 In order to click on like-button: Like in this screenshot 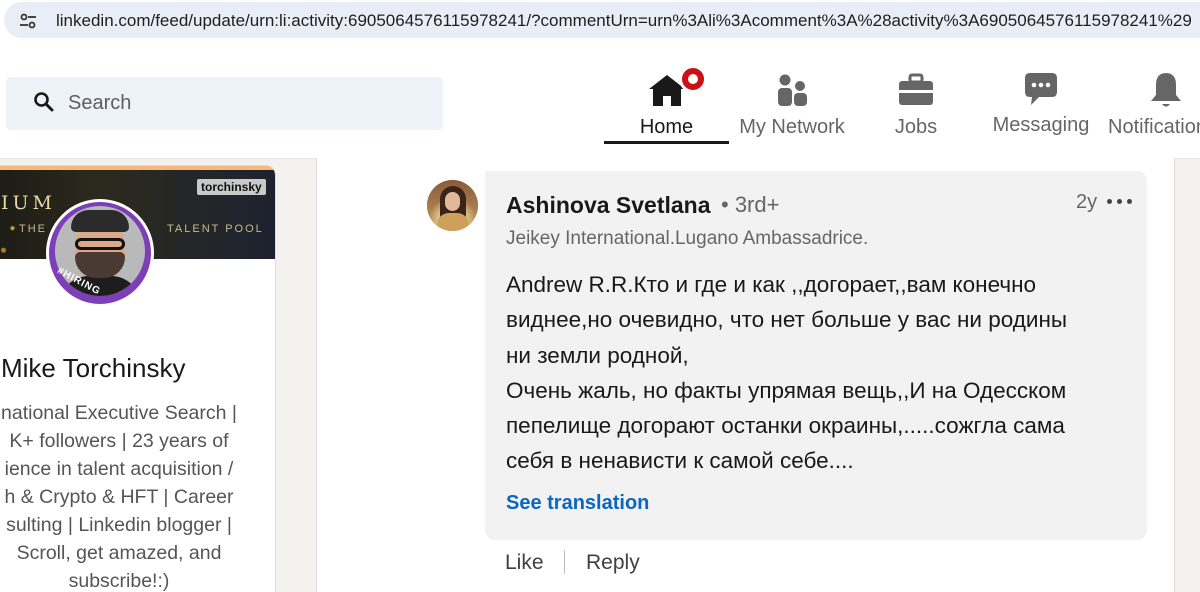, I will do `click(524, 563)`.